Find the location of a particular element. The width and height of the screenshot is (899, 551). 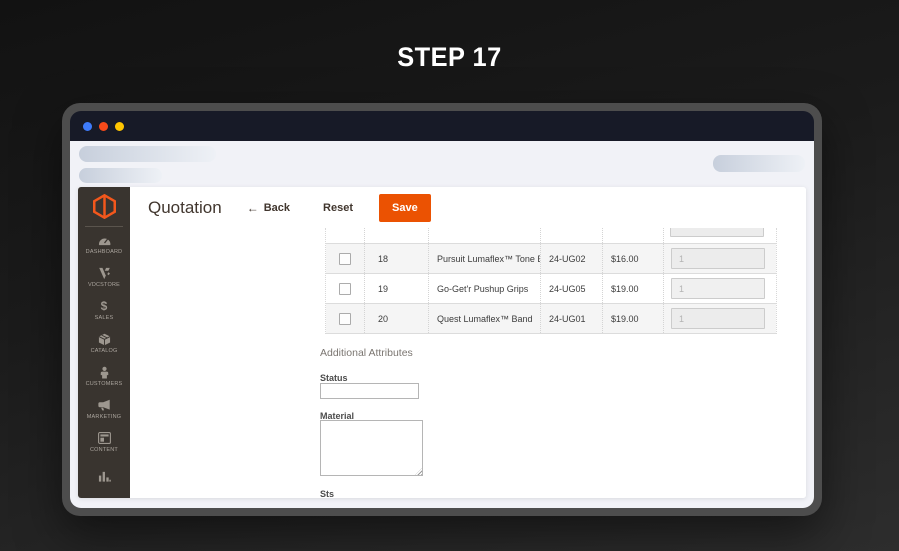

page-title: Quotation is located at coordinates (185, 207).